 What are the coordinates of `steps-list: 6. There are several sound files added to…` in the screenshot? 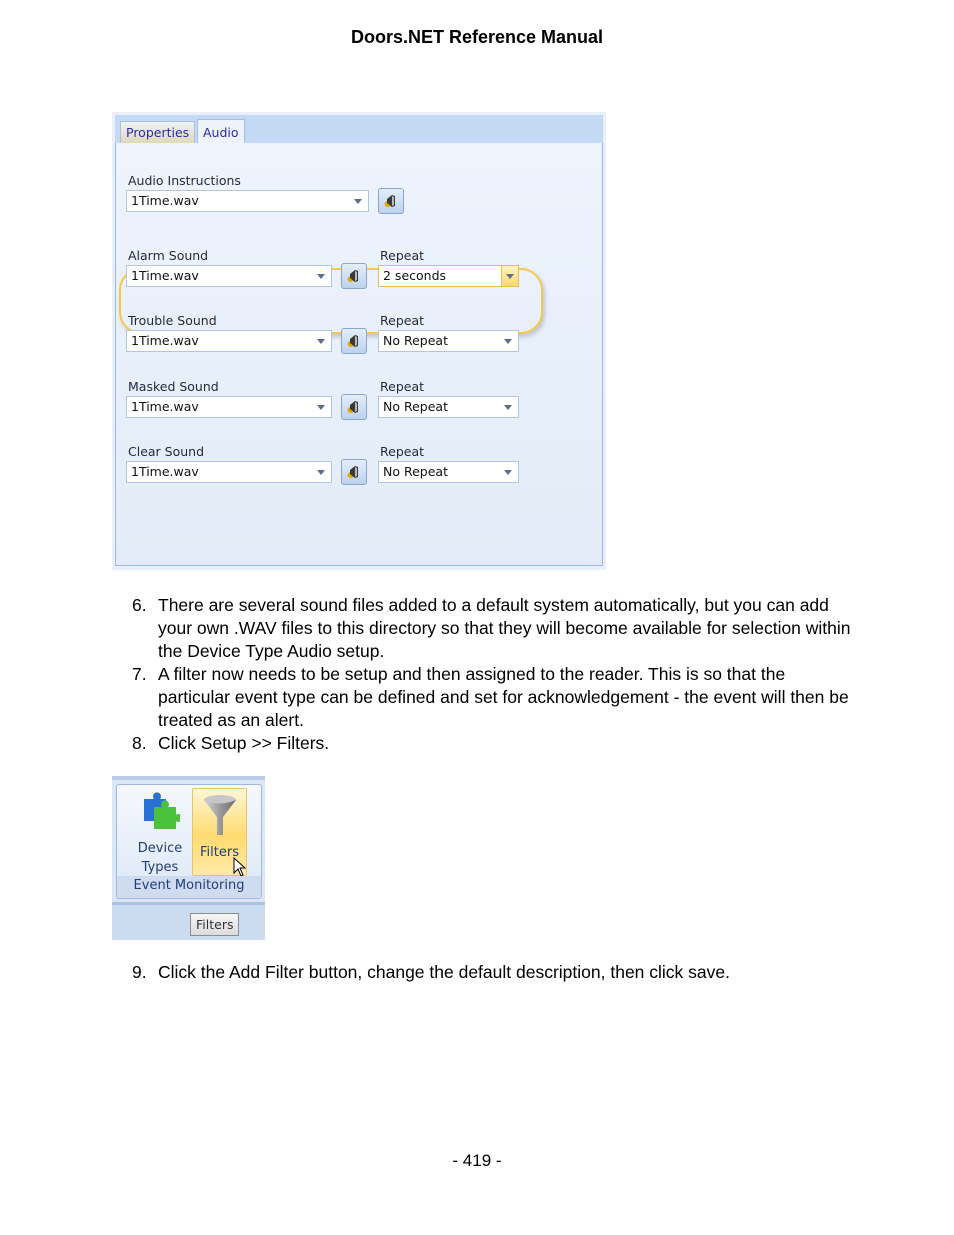 It's located at (492, 674).